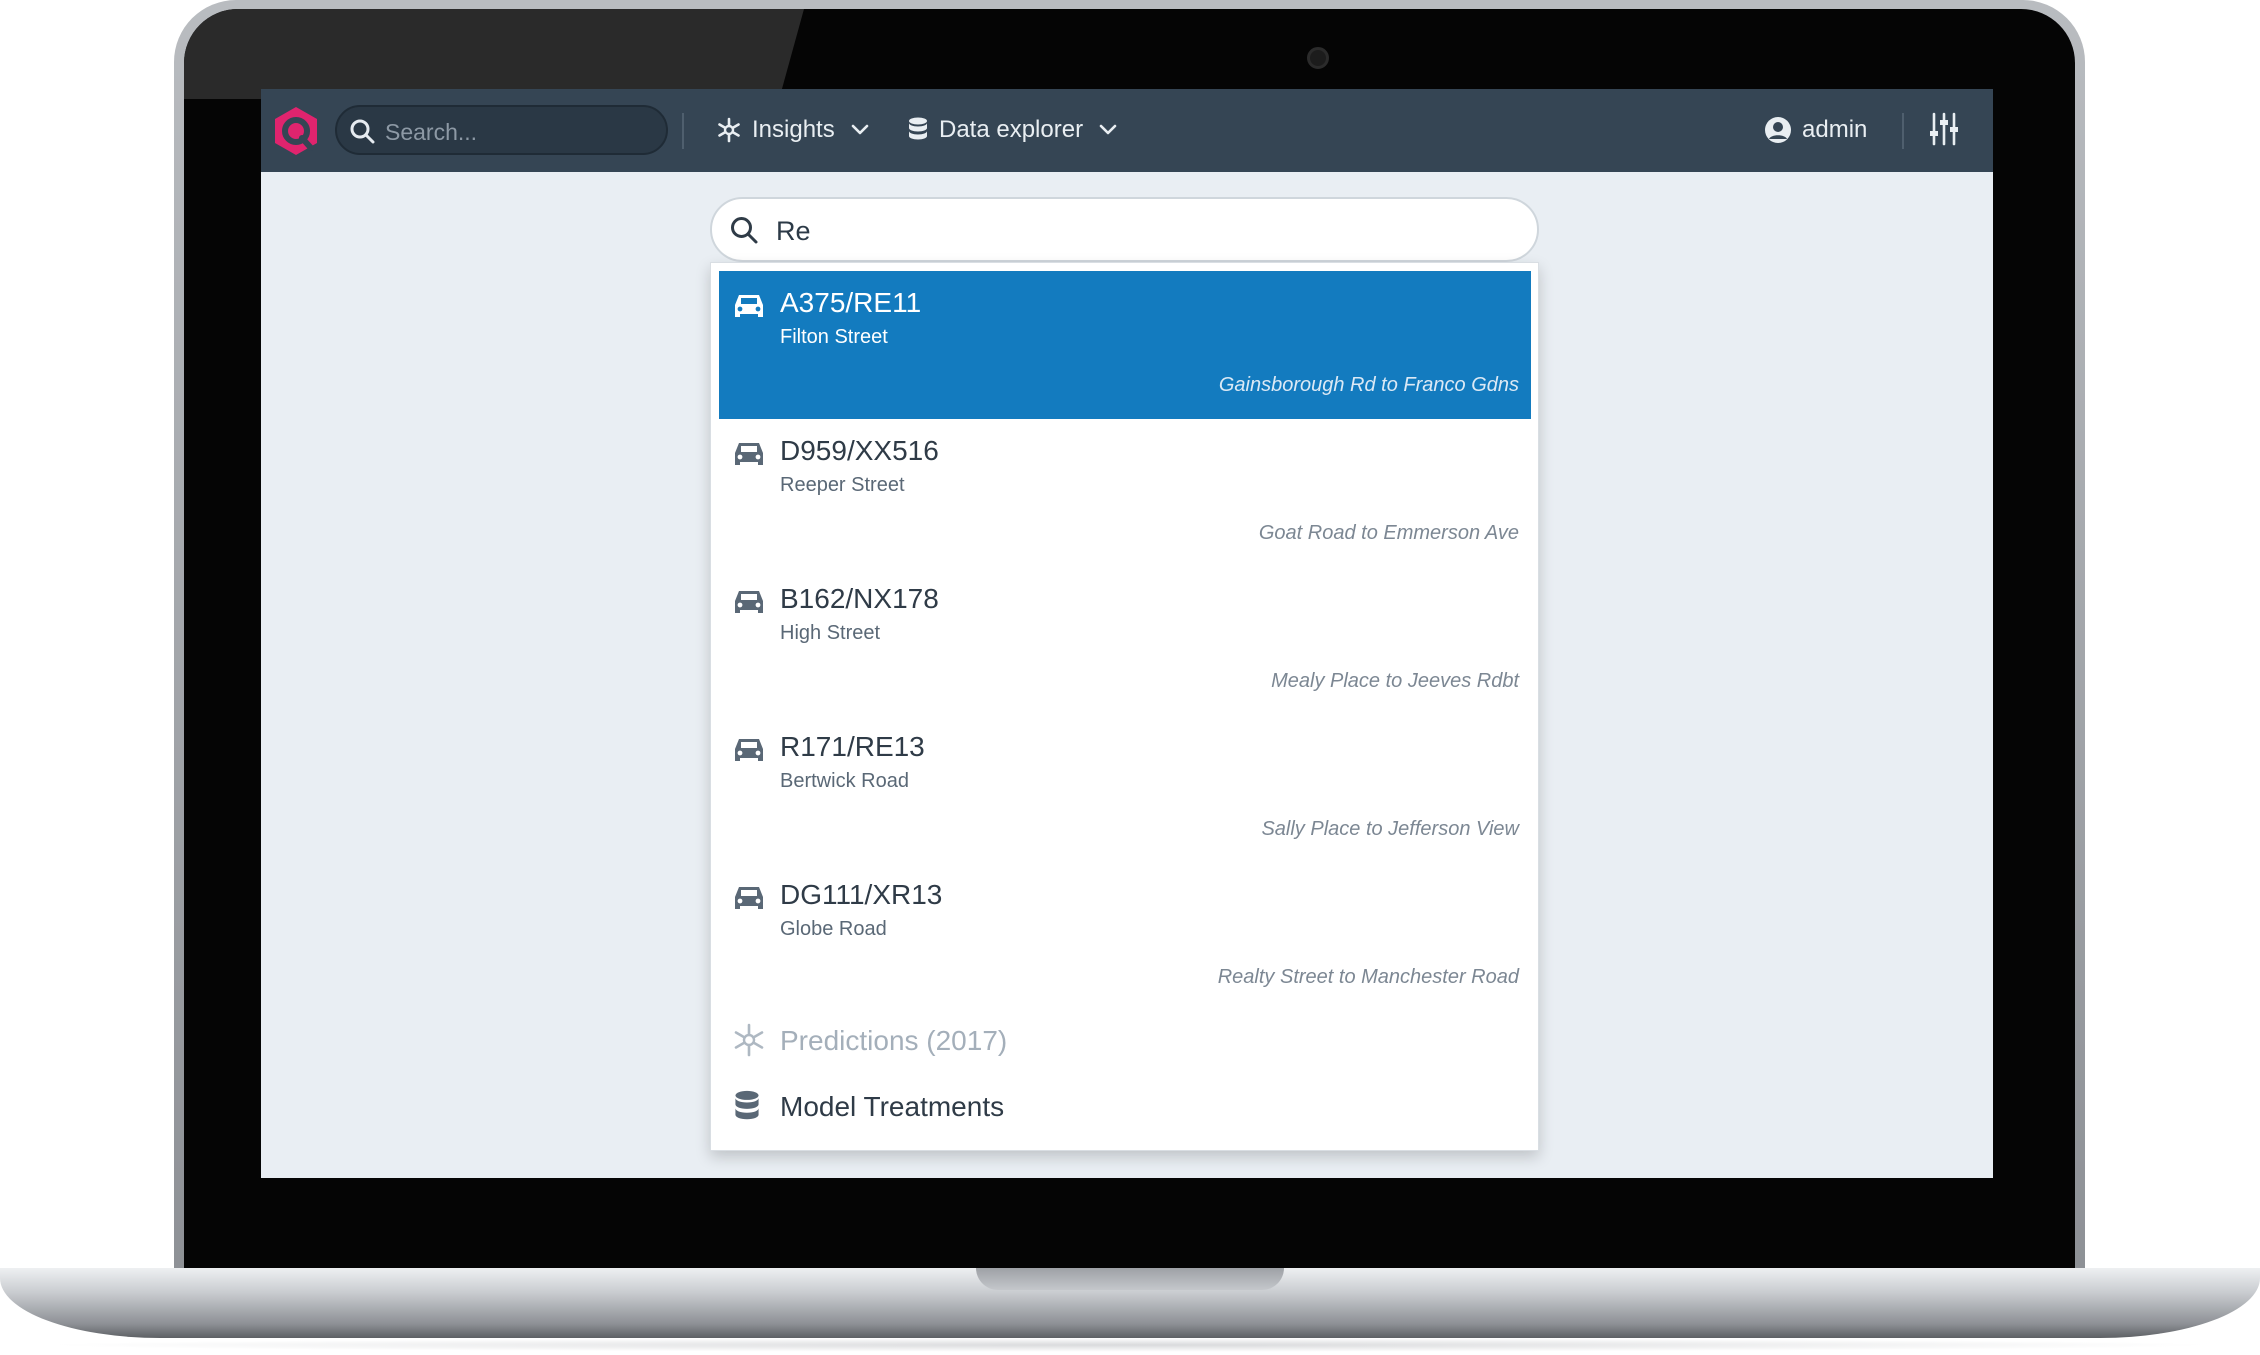 The height and width of the screenshot is (1355, 2260). Describe the element at coordinates (859, 450) in the screenshot. I see `result-code: D959/XX516` at that location.